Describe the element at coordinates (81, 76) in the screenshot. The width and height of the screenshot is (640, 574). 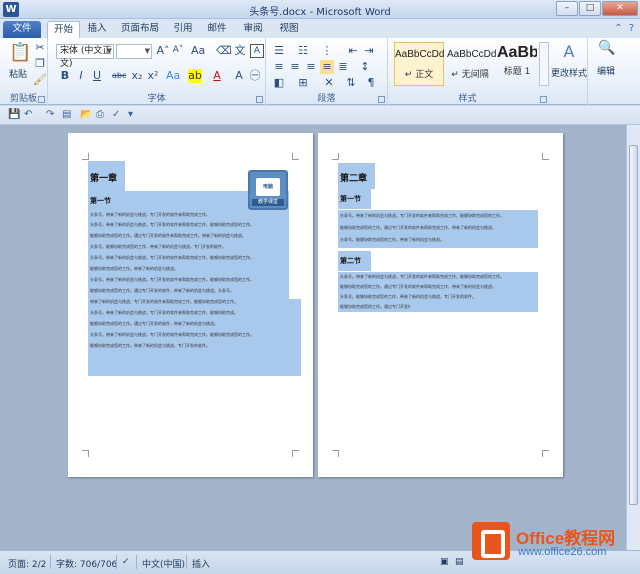
I see `italic-button: I` at that location.